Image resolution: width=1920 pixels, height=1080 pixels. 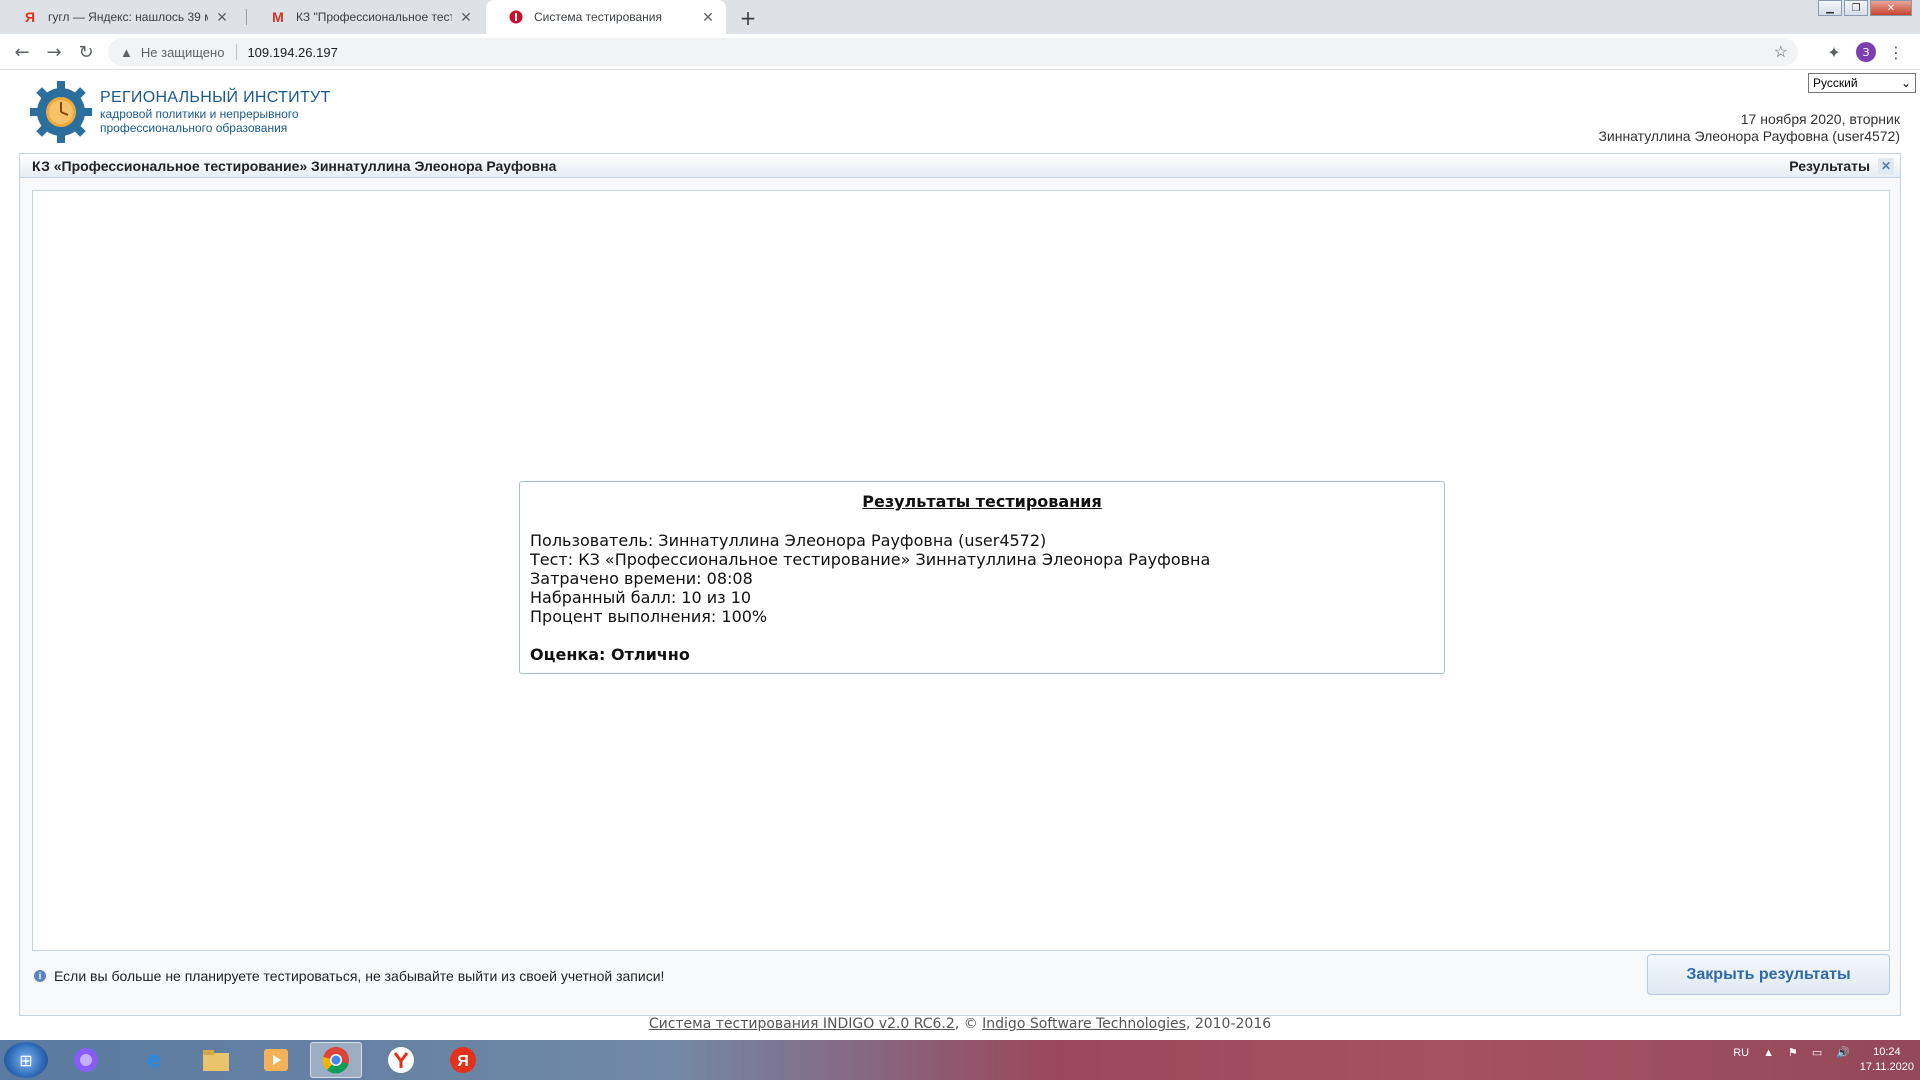 I want to click on tab-divider, so click(x=246, y=17).